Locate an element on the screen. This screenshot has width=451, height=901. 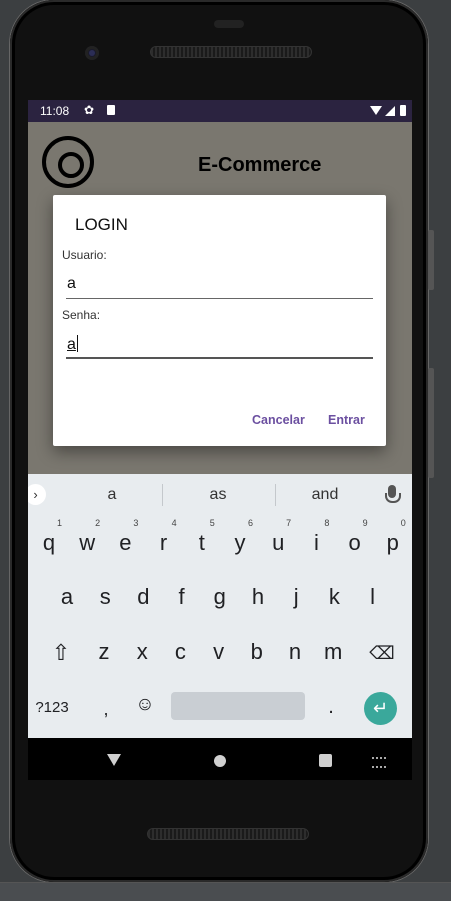
power-button is located at coordinates (431, 260).